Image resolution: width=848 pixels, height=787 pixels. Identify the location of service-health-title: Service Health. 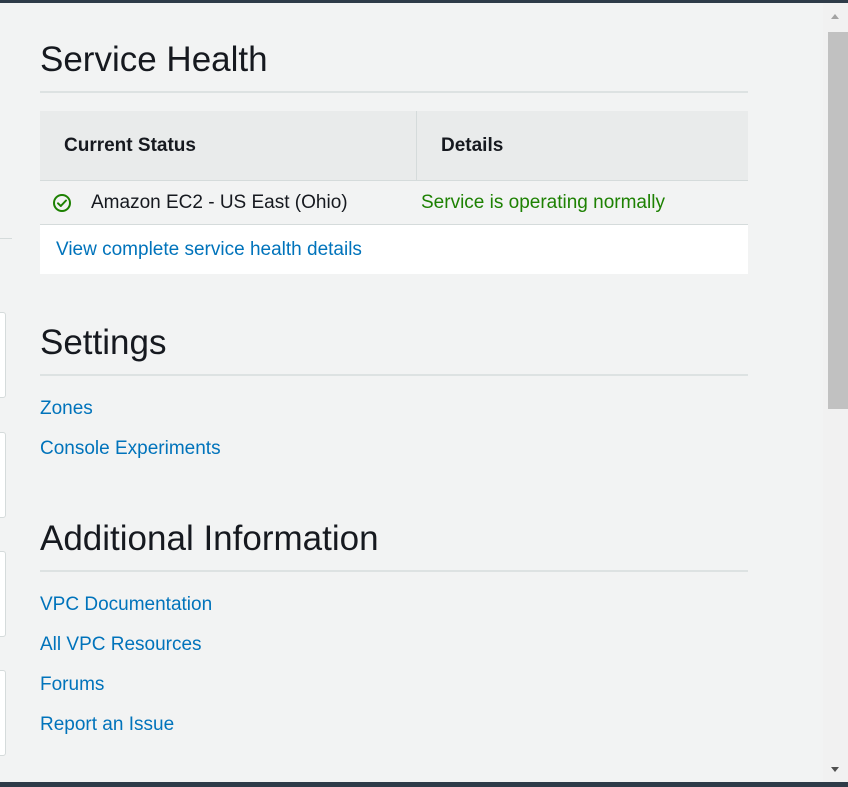
(394, 66).